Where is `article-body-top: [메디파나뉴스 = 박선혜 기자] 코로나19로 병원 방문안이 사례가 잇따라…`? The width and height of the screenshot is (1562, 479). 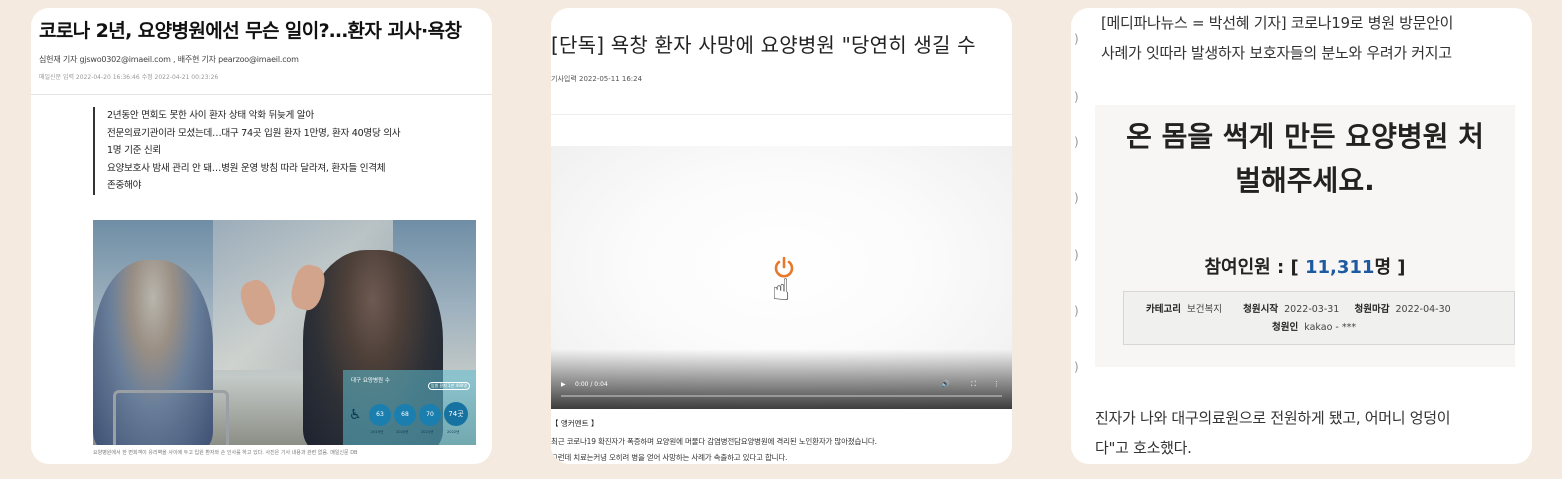 article-body-top: [메디파나뉴스 = 박선혜 기자] 코로나19로 병원 방문안이 사례가 잇따라… is located at coordinates (1316, 38).